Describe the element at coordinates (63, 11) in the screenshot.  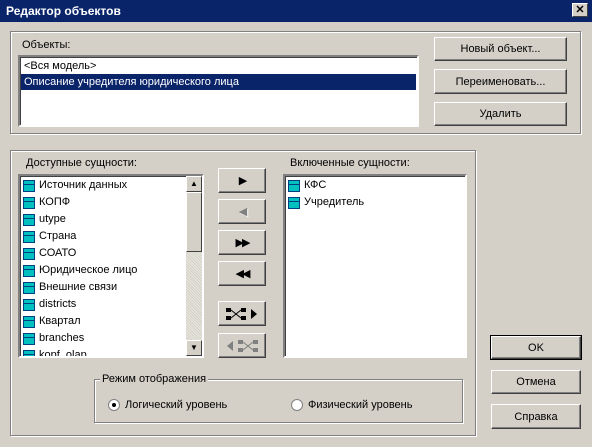
I see `window-title: Редактор объектов` at that location.